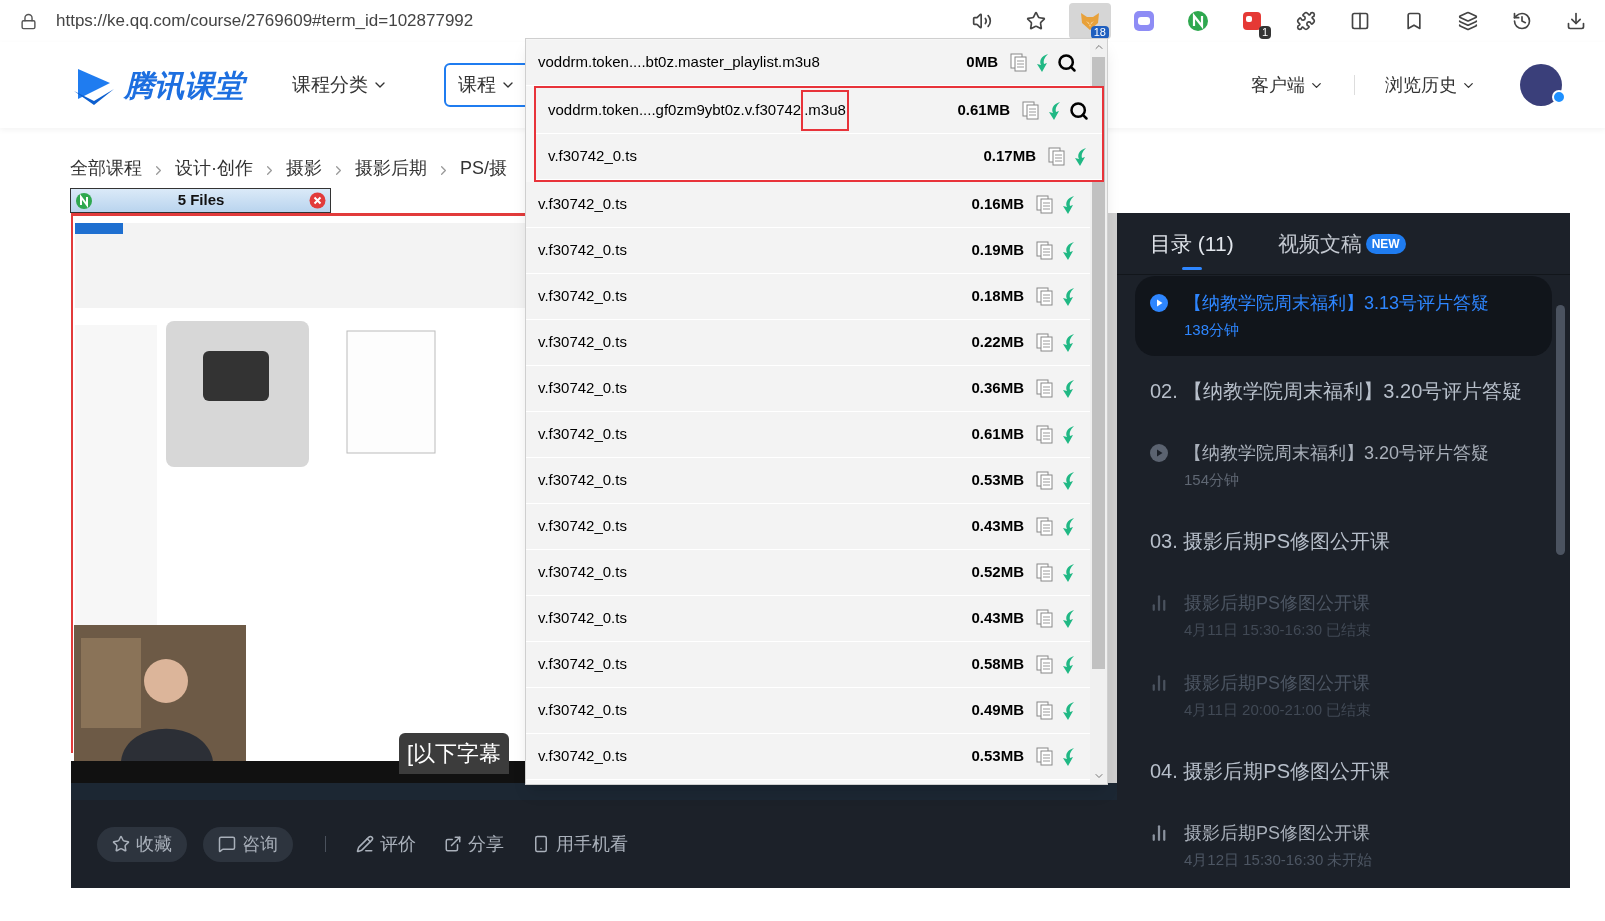 This screenshot has width=1605, height=921. What do you see at coordinates (1560, 430) in the screenshot?
I see `scrollbar` at bounding box center [1560, 430].